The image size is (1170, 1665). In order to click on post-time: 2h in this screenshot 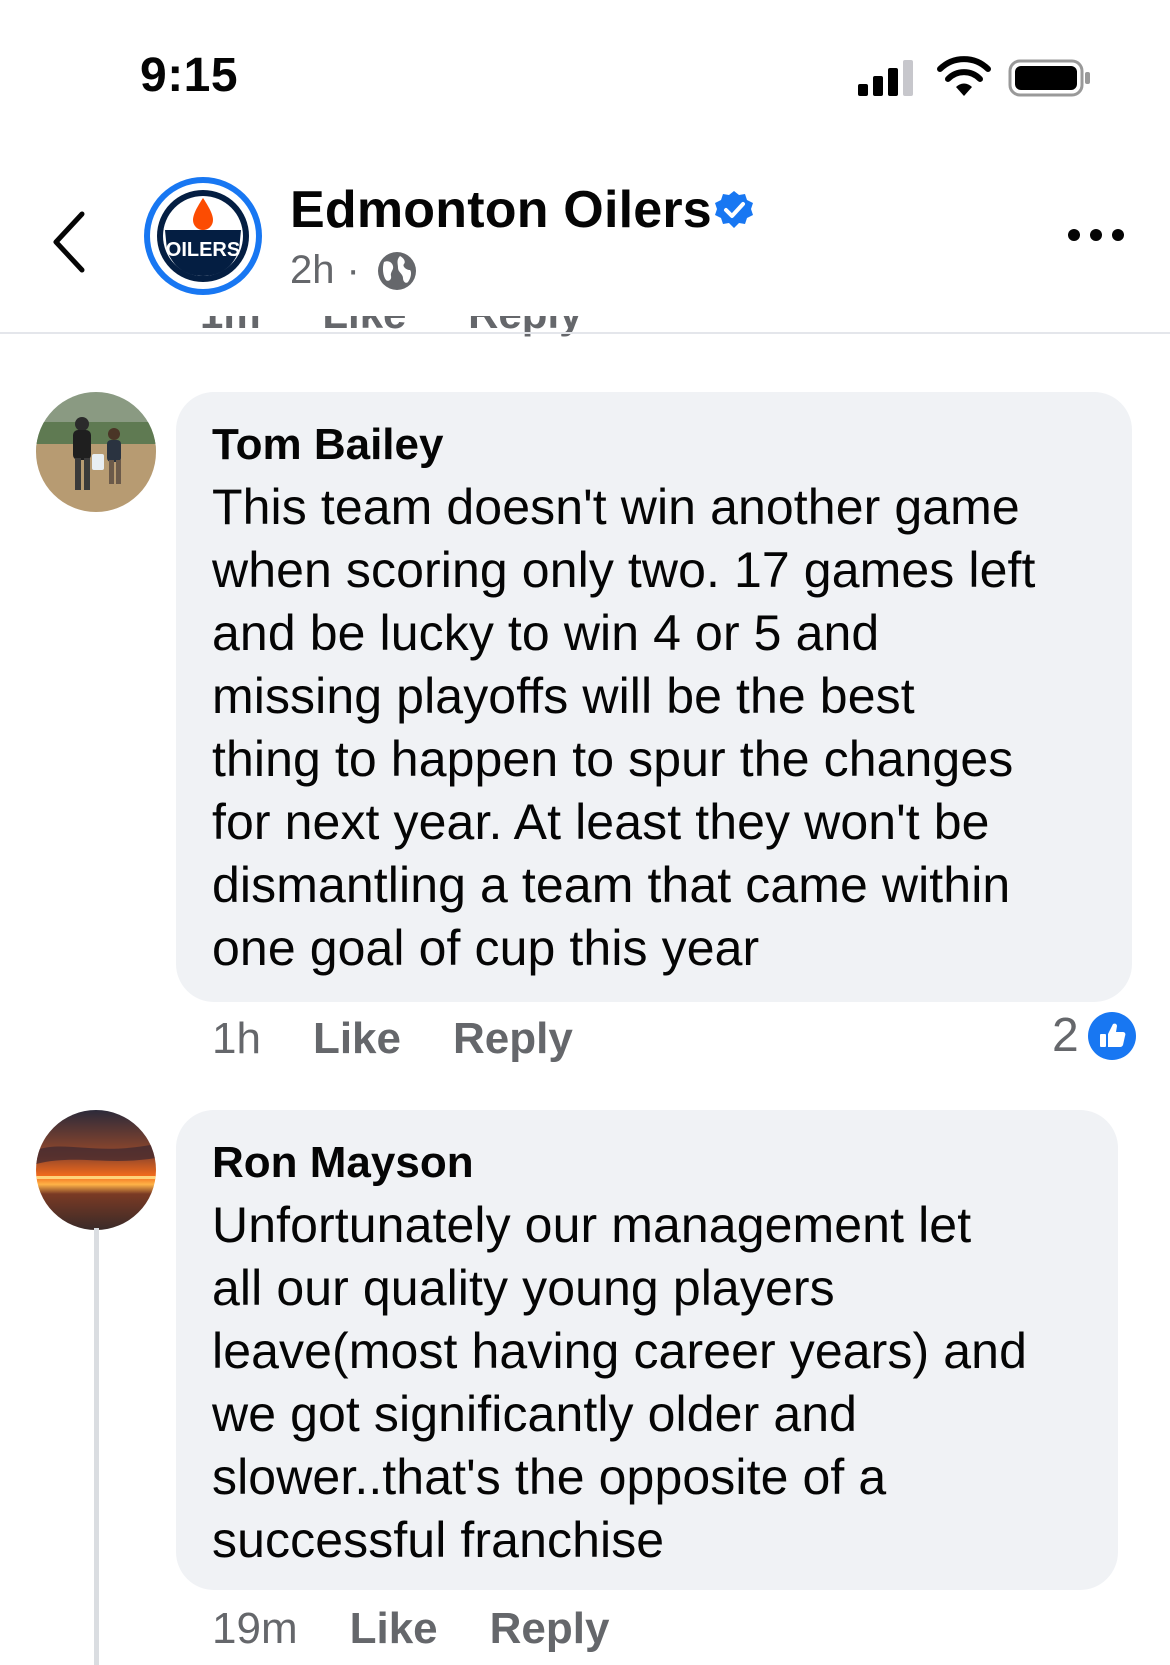, I will do `click(312, 270)`.